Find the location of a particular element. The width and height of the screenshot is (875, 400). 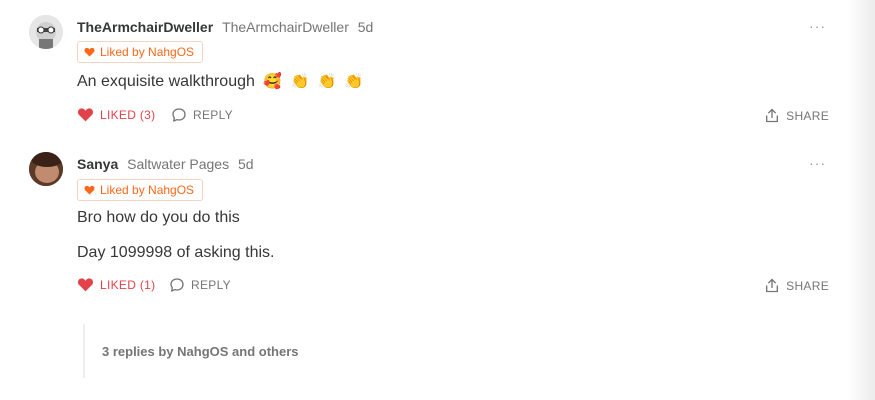

like-button: LIKED (1) is located at coordinates (116, 284).